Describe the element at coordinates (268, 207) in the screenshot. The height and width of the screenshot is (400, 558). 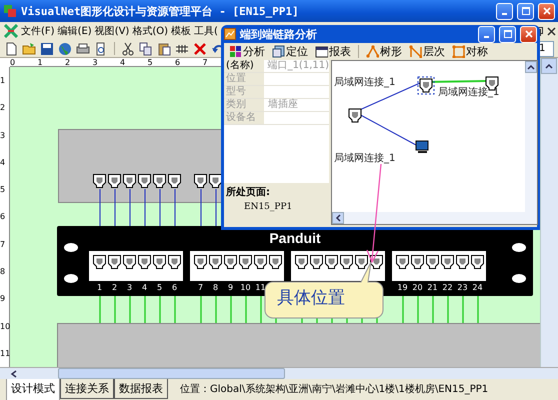
I see `page-value: EN15_PP1` at that location.